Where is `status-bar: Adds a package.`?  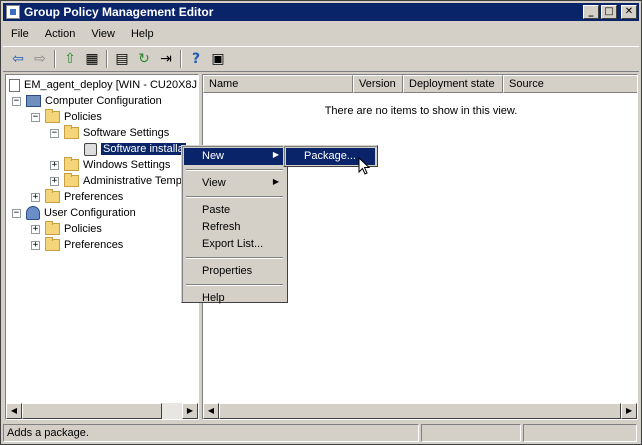 status-bar: Adds a package. is located at coordinates (321, 433).